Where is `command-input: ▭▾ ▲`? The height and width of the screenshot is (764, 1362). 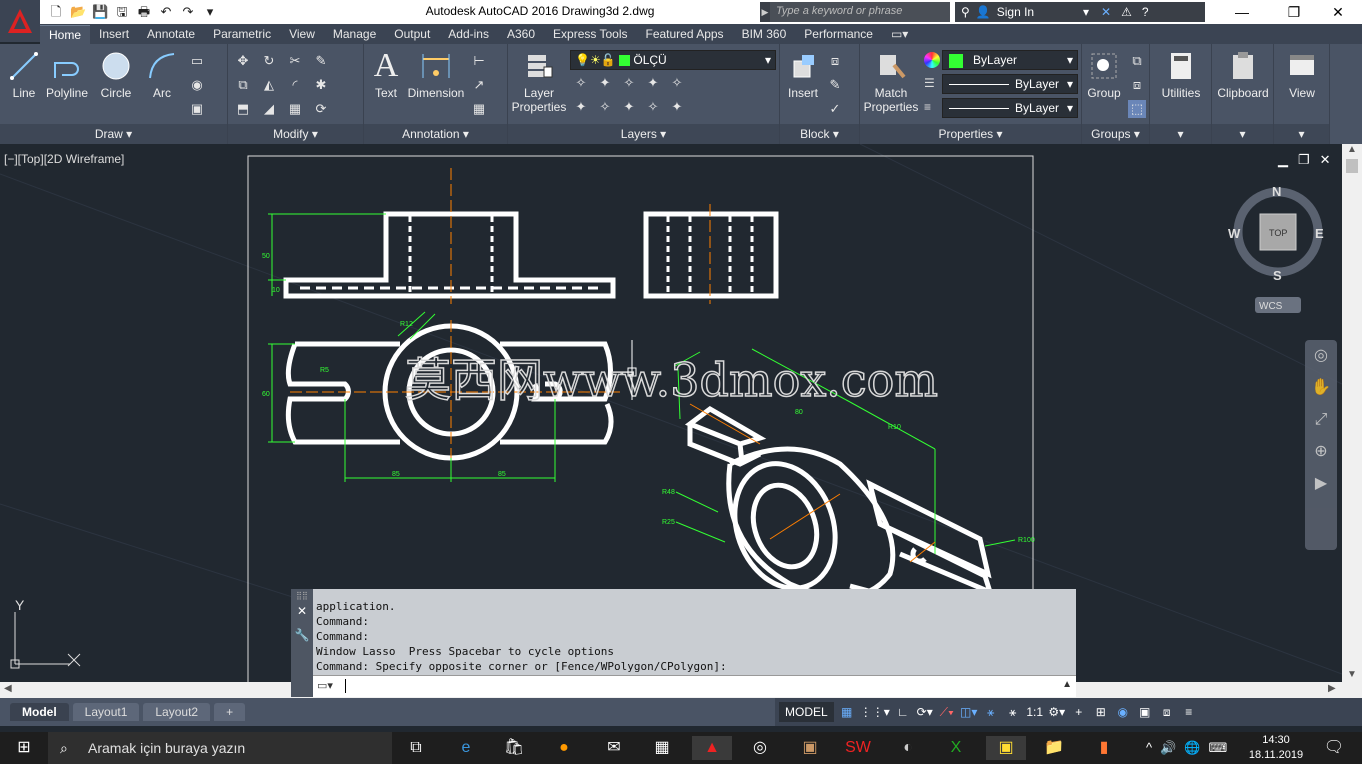 command-input: ▭▾ ▲ is located at coordinates (694, 686).